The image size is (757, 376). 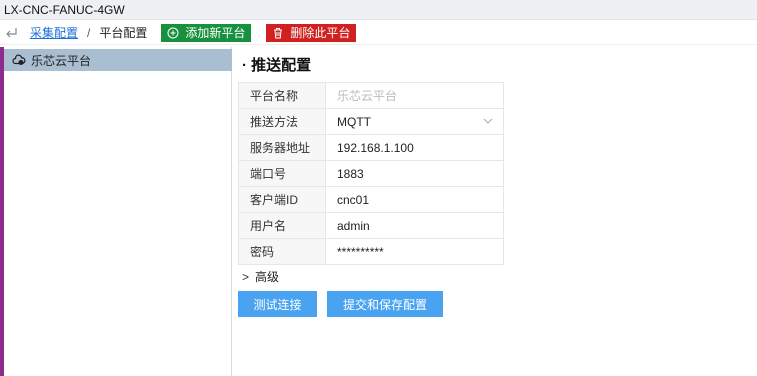 I want to click on platform-name-input: 乐芯云平台, so click(x=414, y=95).